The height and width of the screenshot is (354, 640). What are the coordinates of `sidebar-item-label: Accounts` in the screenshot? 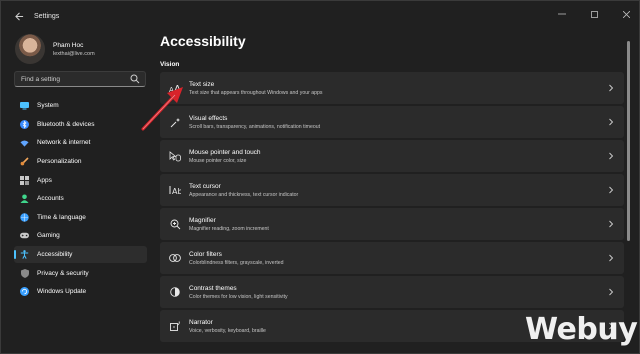 It's located at (50, 199).